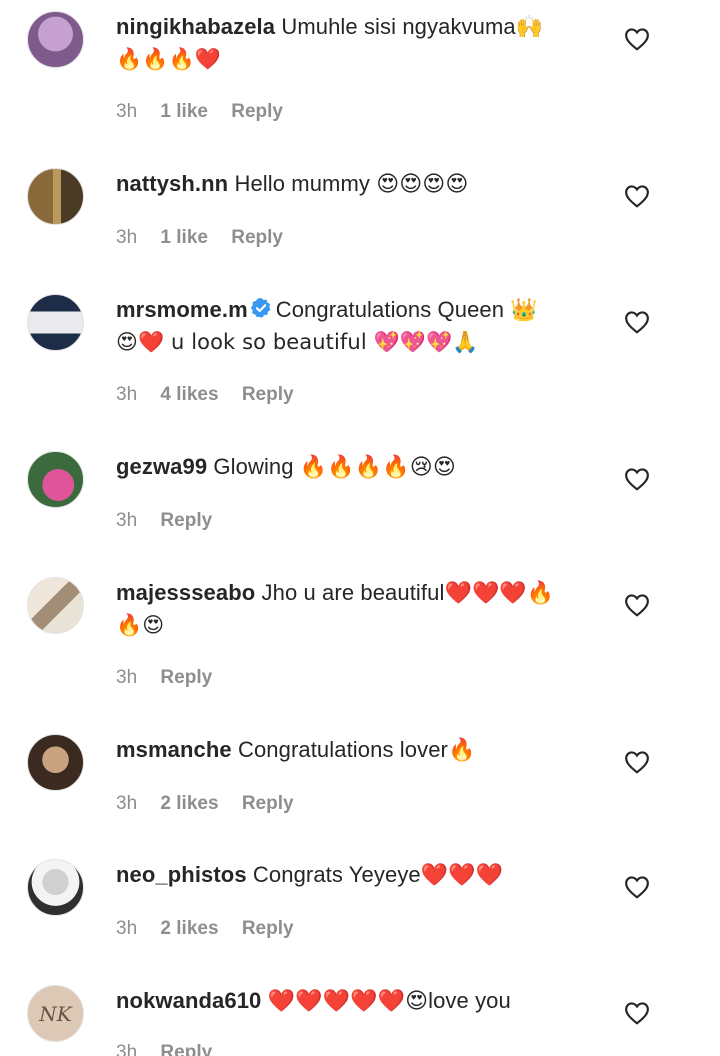  Describe the element at coordinates (181, 874) in the screenshot. I see `comment-username: neo_phistos` at that location.